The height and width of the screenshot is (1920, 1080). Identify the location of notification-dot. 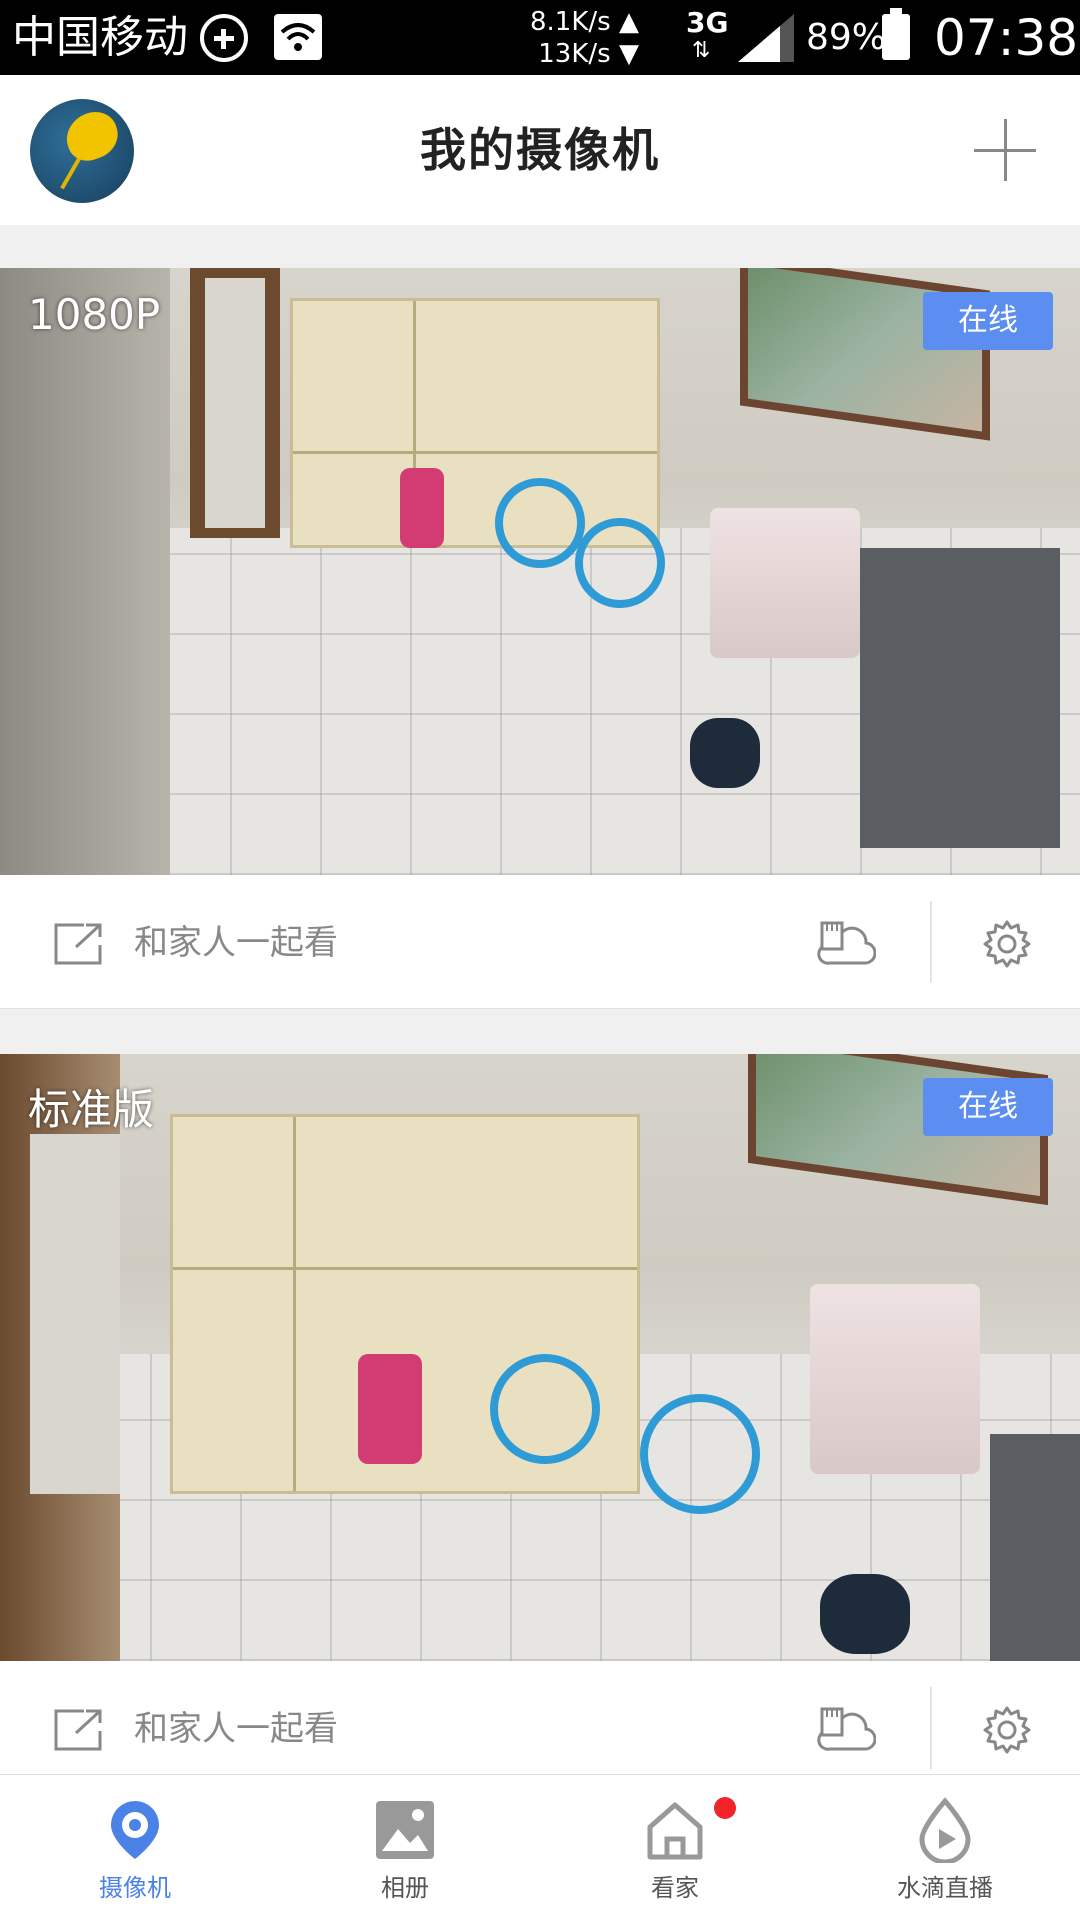
(725, 1808).